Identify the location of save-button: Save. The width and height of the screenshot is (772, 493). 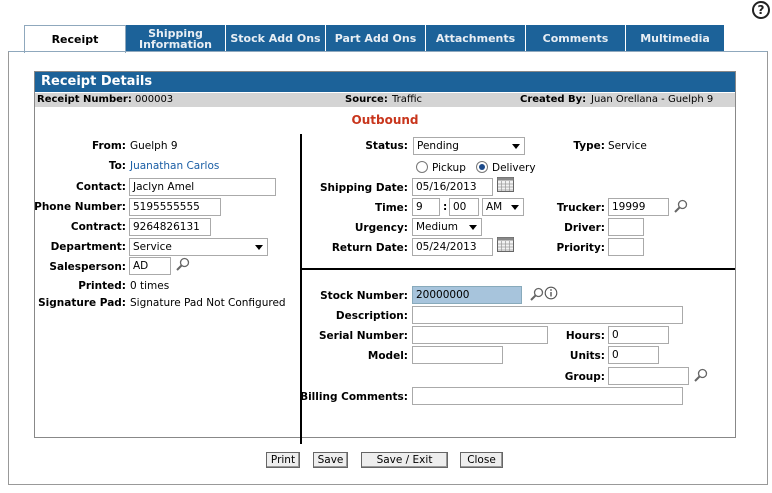
(330, 460).